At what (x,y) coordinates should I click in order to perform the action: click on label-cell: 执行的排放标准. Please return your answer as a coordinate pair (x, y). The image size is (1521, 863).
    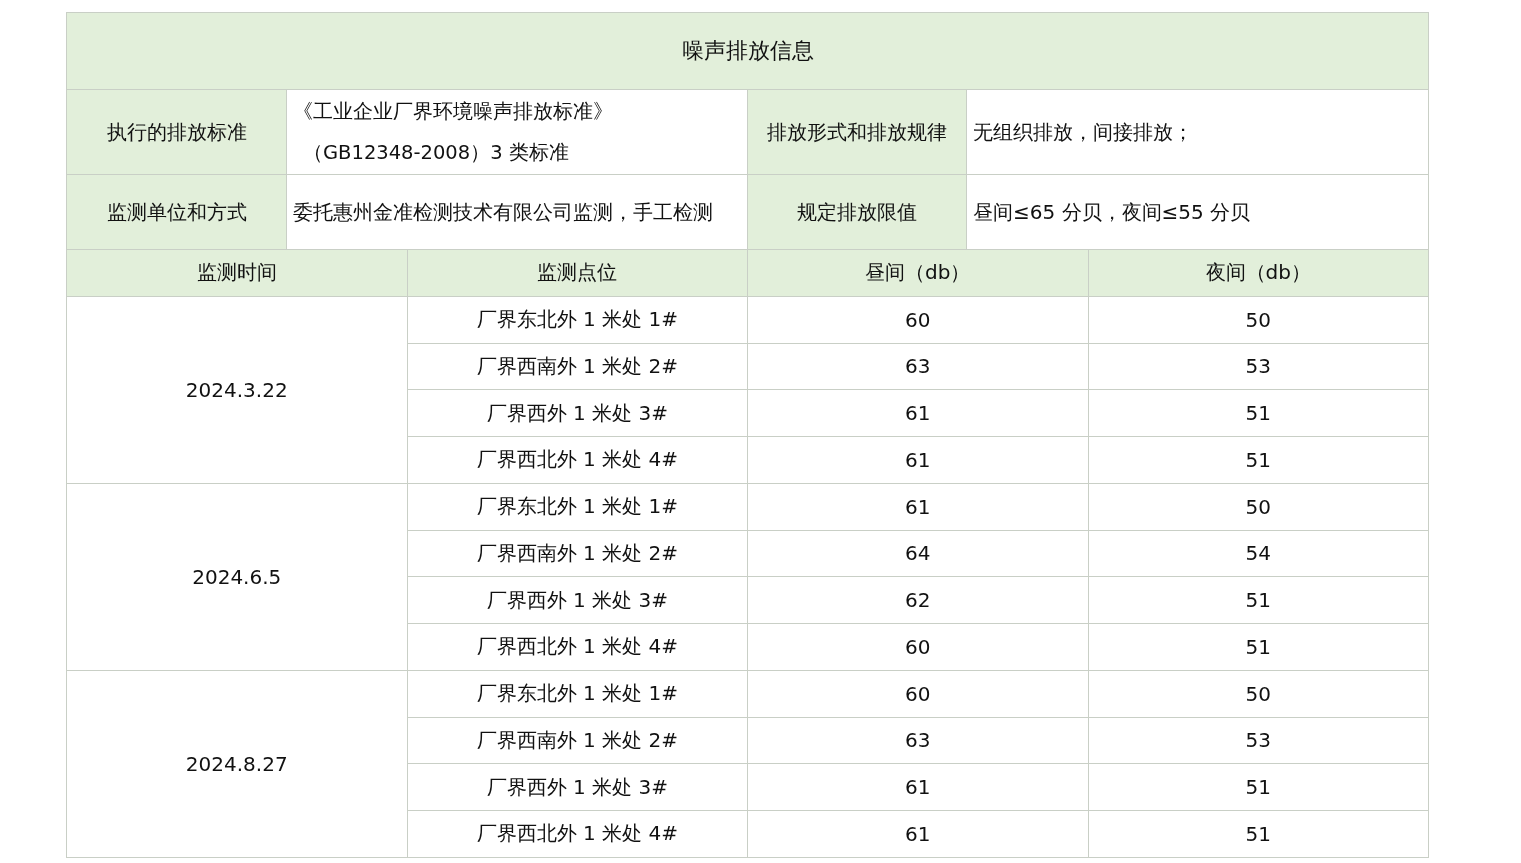
    Looking at the image, I should click on (177, 132).